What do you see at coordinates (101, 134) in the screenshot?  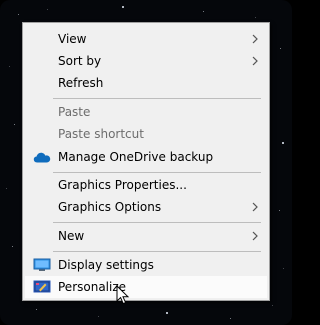 I see `menu-item-label: Paste shortcut` at bounding box center [101, 134].